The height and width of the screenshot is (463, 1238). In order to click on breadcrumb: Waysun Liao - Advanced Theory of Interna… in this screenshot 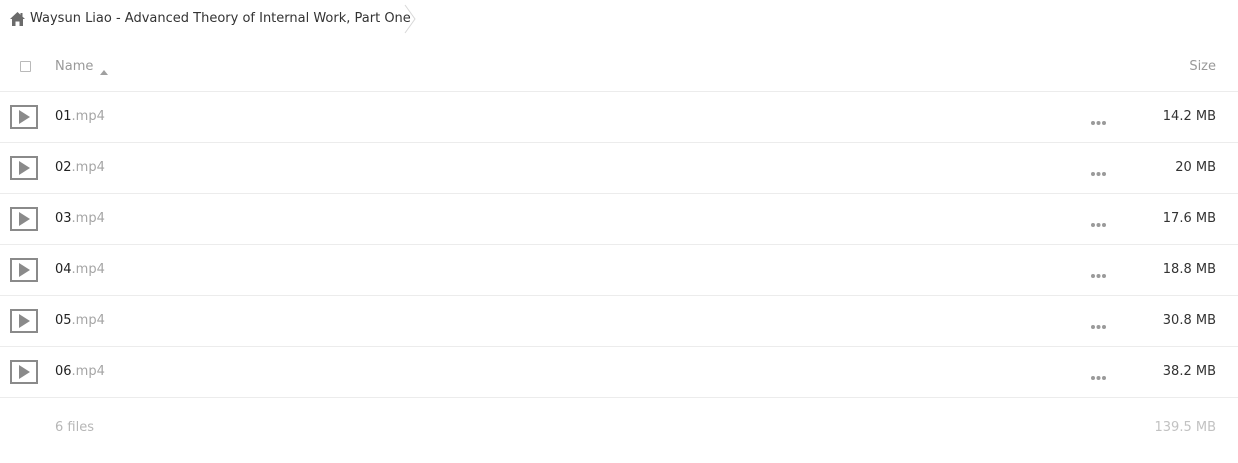, I will do `click(619, 20)`.